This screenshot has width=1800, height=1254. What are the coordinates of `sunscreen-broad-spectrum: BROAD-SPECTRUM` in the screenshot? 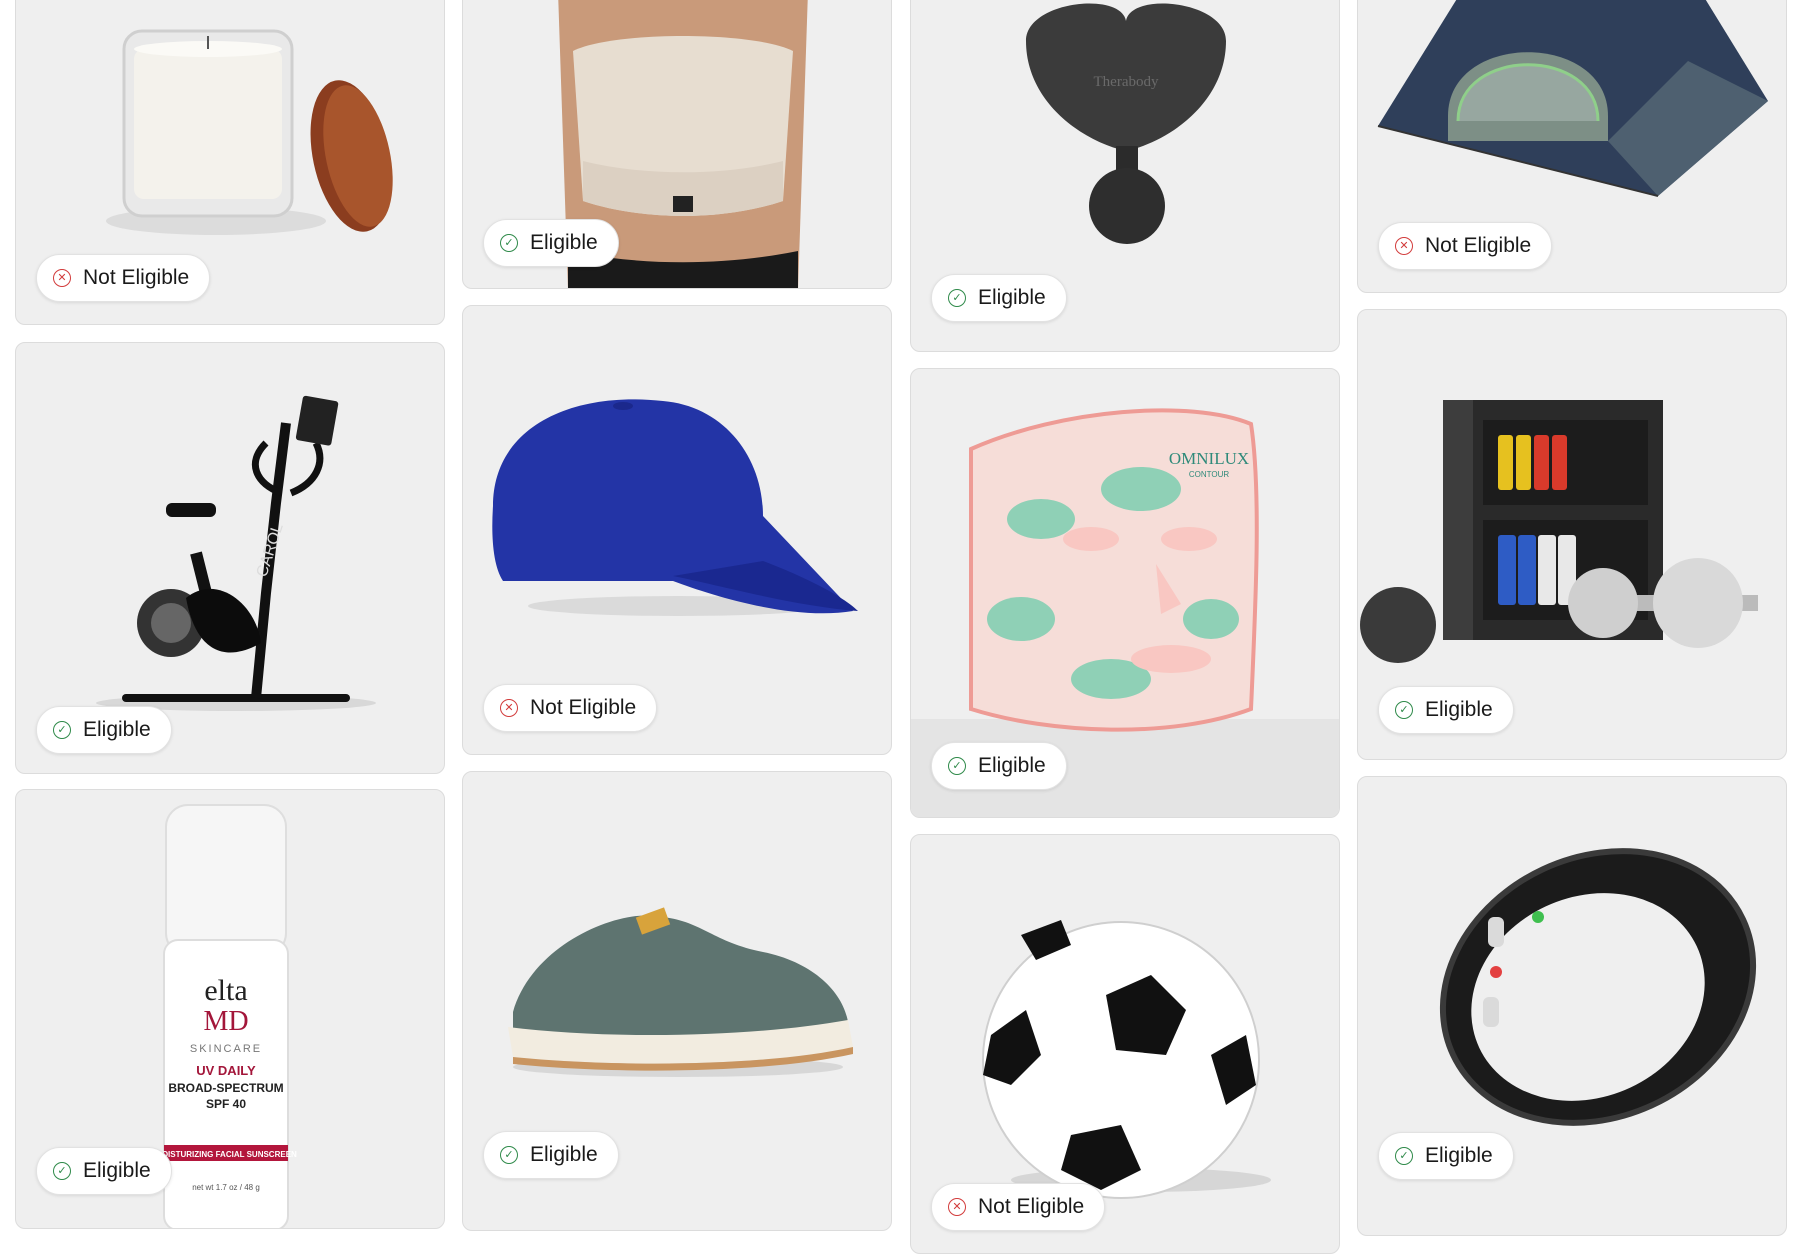 It's located at (225, 1088).